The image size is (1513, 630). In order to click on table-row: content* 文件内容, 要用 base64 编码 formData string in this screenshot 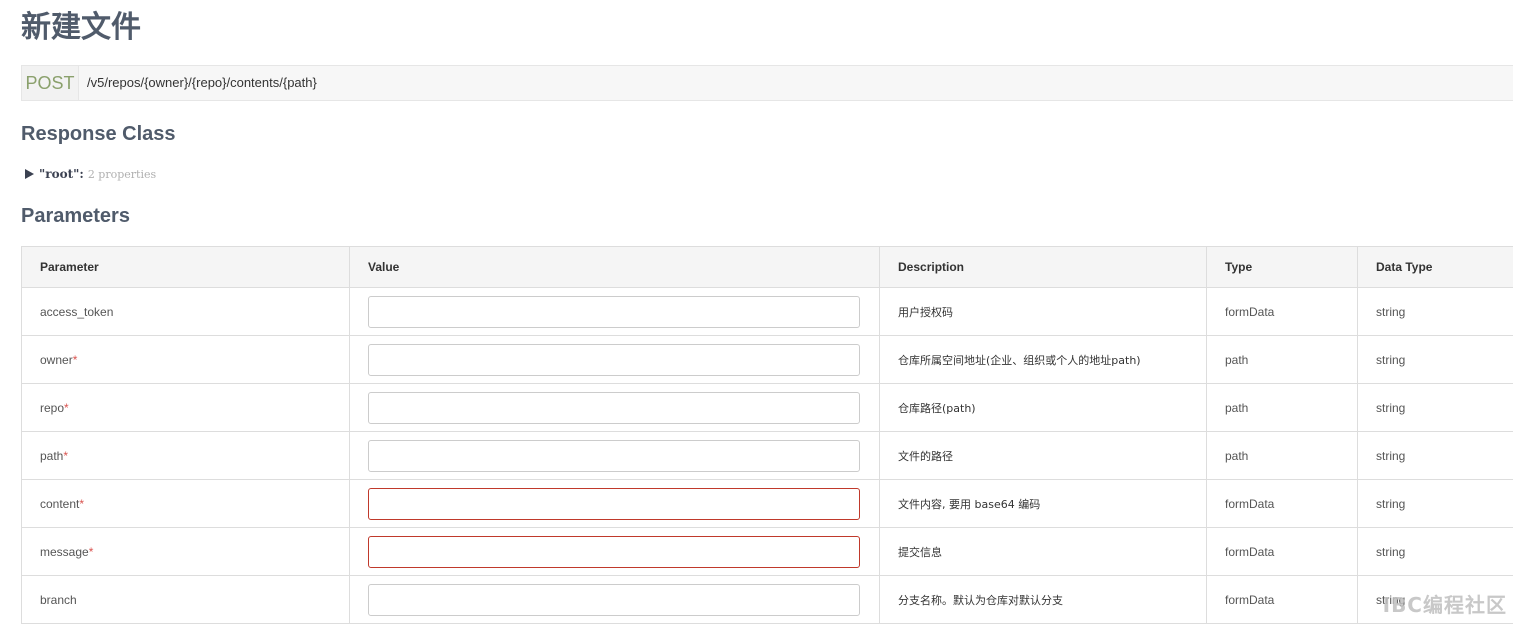, I will do `click(767, 503)`.